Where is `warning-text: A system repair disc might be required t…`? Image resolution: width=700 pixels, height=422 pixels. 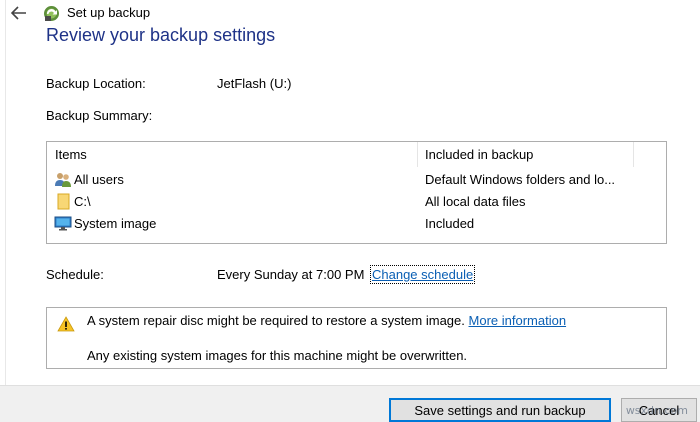
warning-text: A system repair disc might be required t… is located at coordinates (276, 320).